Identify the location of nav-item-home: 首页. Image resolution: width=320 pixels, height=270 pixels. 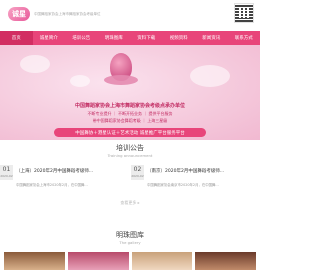
(16, 38).